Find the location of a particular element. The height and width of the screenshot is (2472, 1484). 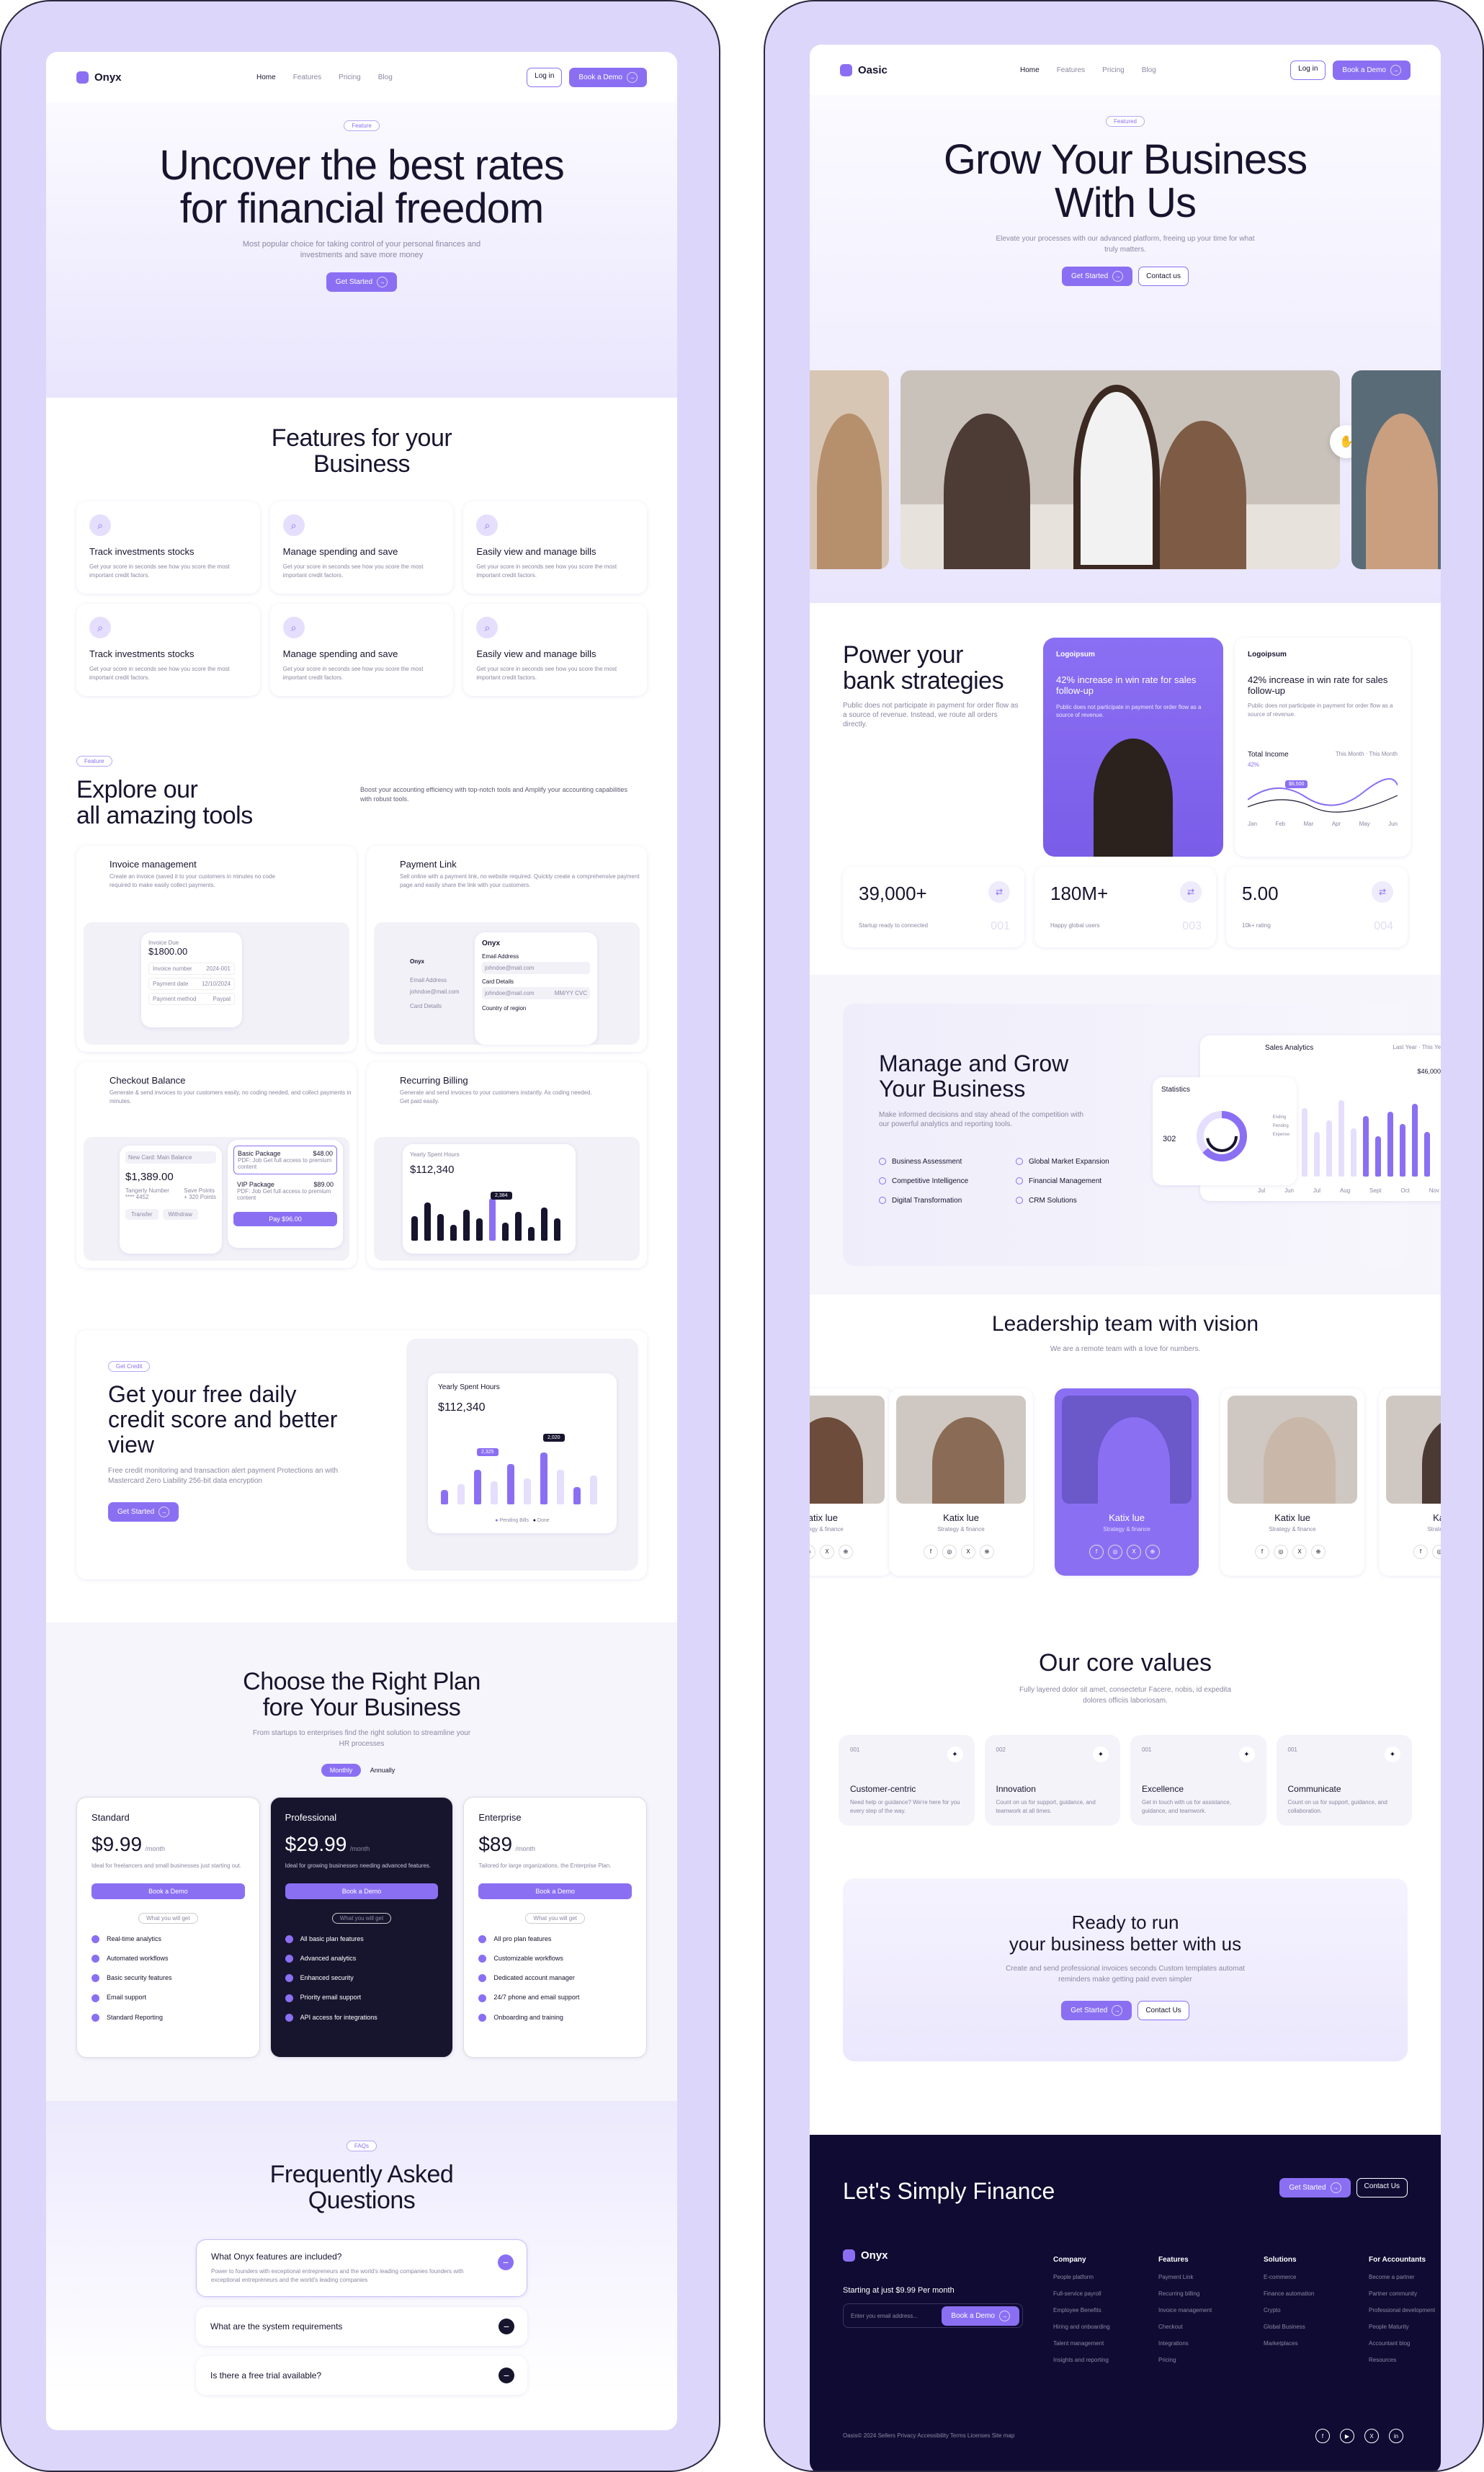

footer-link: Crypto is located at coordinates (1300, 2310).